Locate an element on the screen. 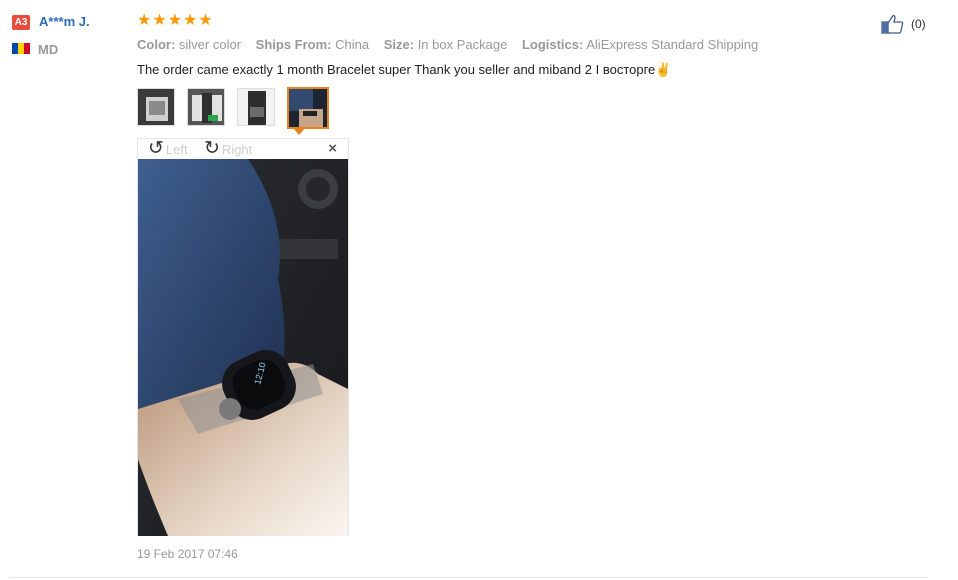  attr-label: Color: is located at coordinates (156, 44).